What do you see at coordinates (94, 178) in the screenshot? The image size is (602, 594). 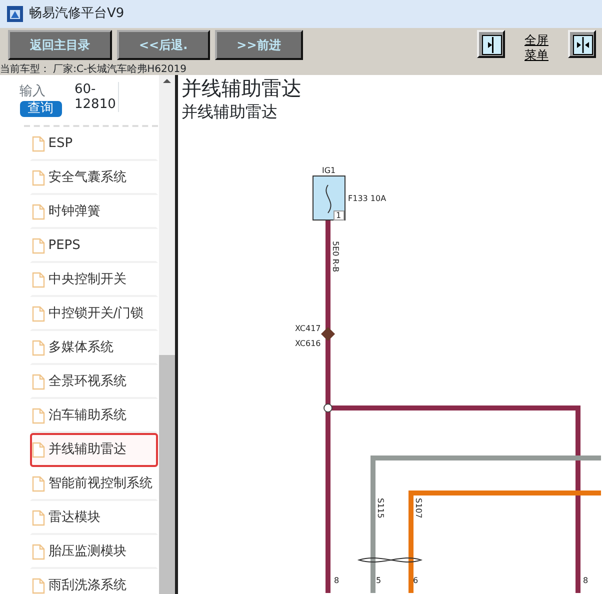 I see `sidebar-item: 安全气囊系统` at bounding box center [94, 178].